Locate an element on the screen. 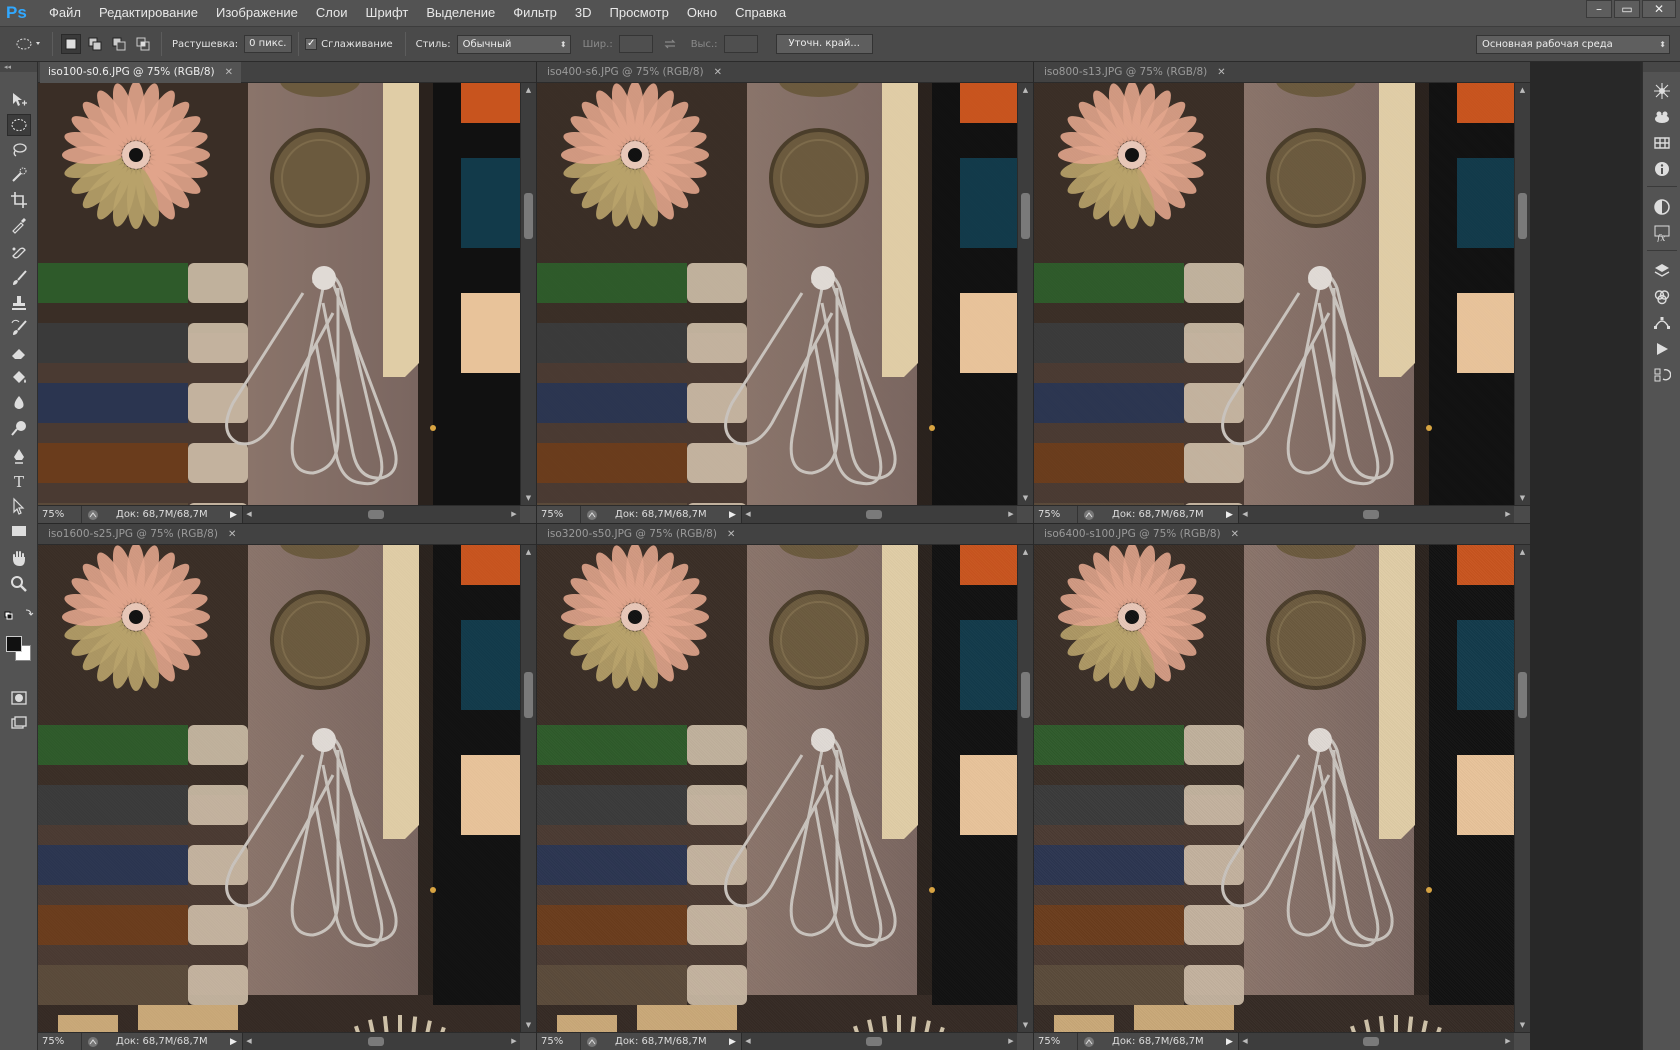 The height and width of the screenshot is (1050, 1680). antialias-checkbox: ✓ is located at coordinates (311, 44).